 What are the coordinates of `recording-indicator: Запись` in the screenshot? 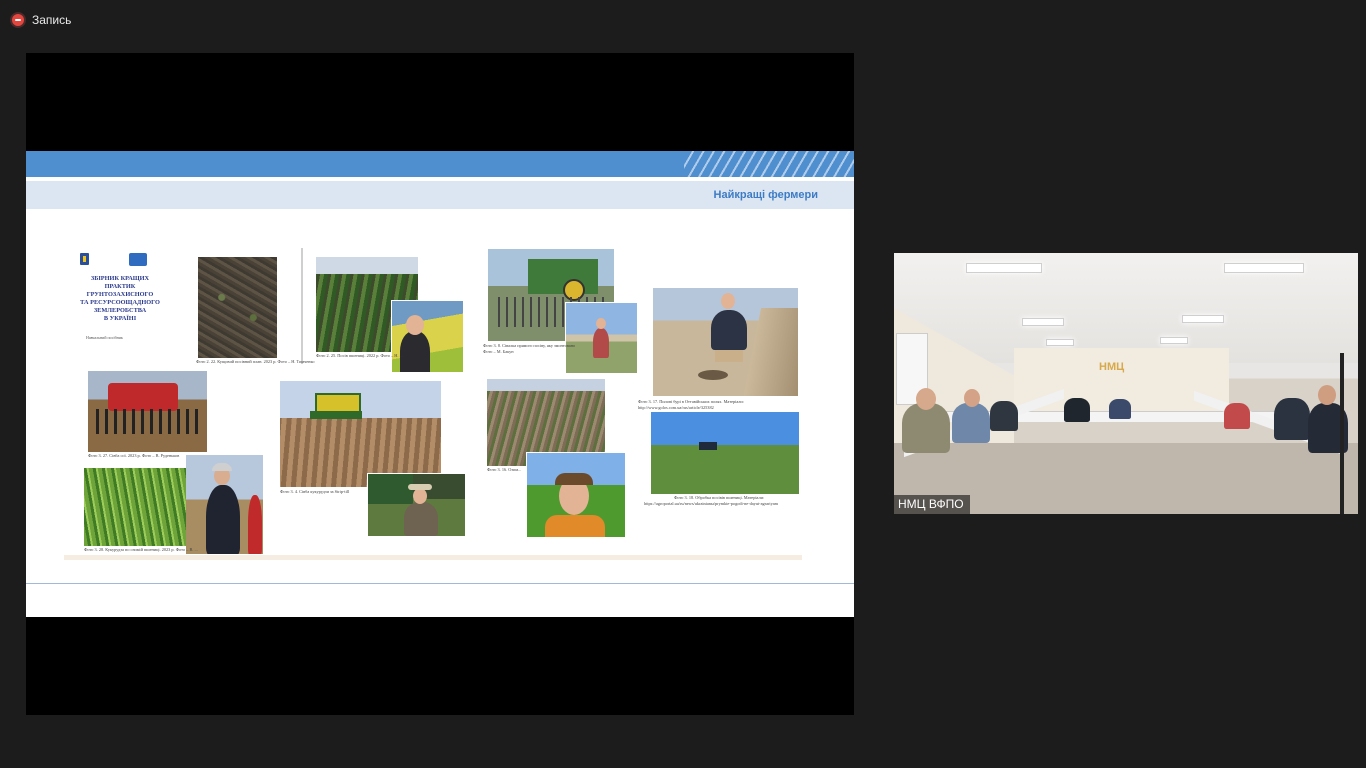 It's located at (41, 20).